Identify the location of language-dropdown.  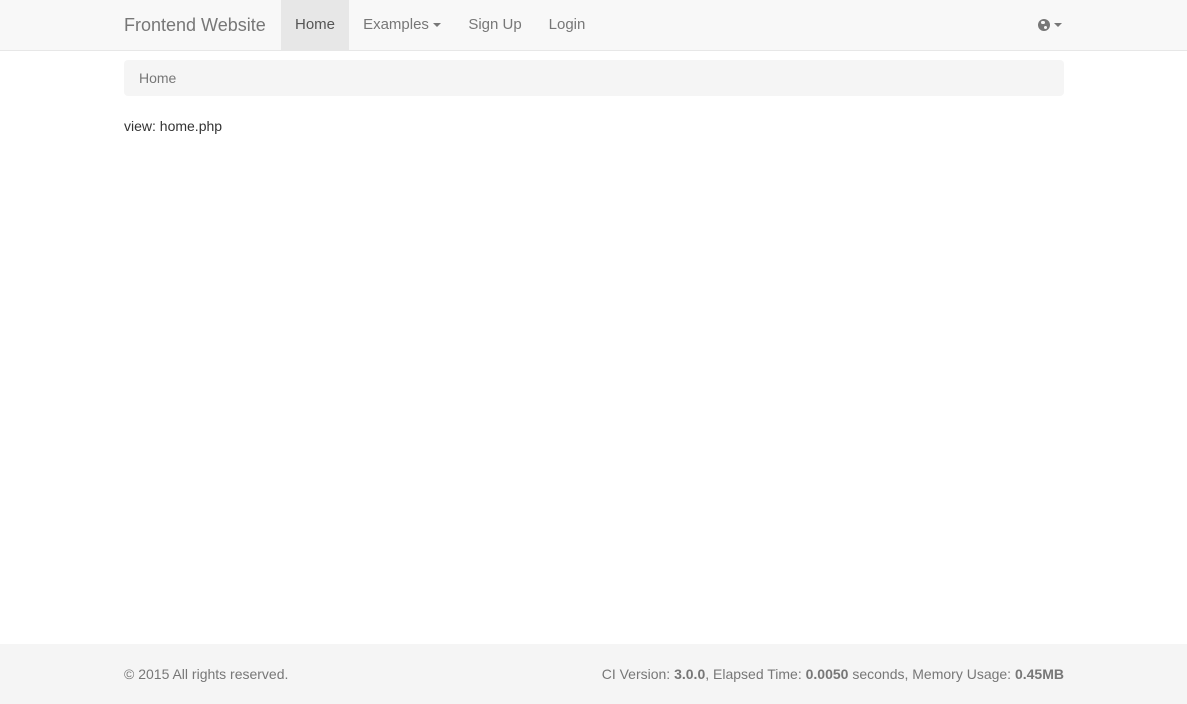
(1050, 25).